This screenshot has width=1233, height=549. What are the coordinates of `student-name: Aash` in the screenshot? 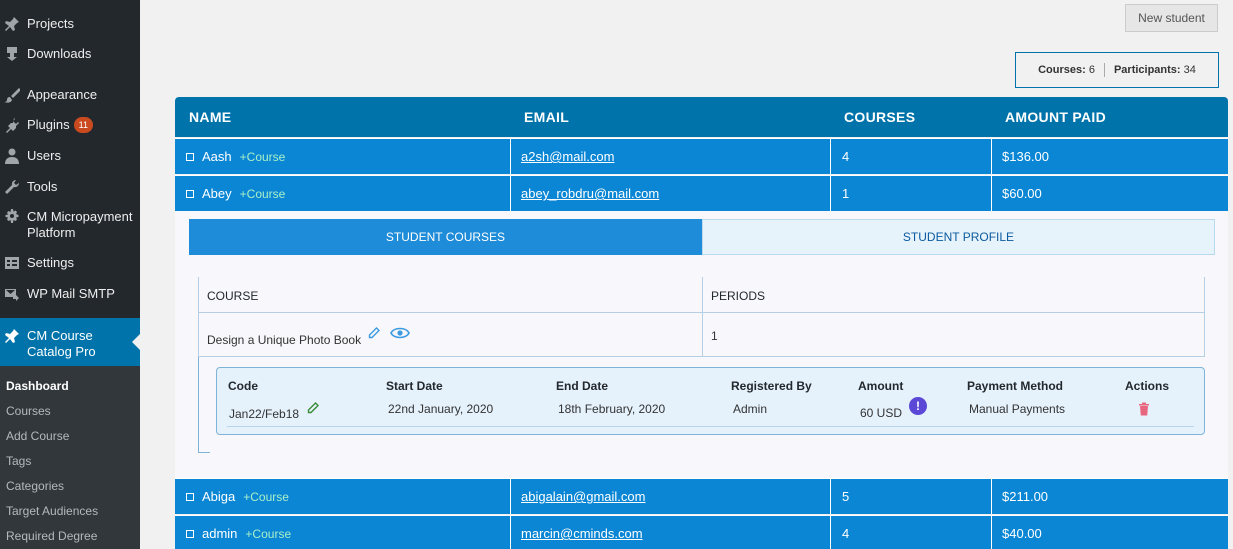 It's located at (217, 156).